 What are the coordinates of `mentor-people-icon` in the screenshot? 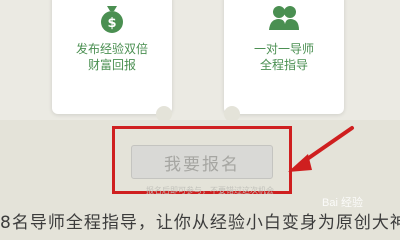 It's located at (284, 18).